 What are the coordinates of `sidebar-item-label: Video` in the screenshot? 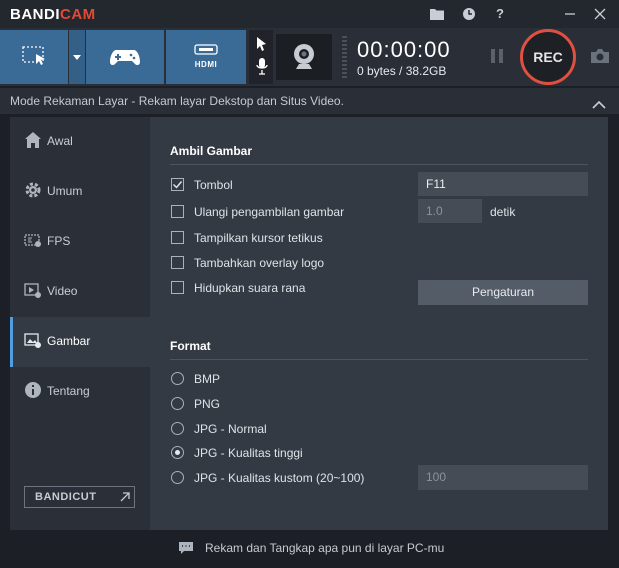 It's located at (62, 291).